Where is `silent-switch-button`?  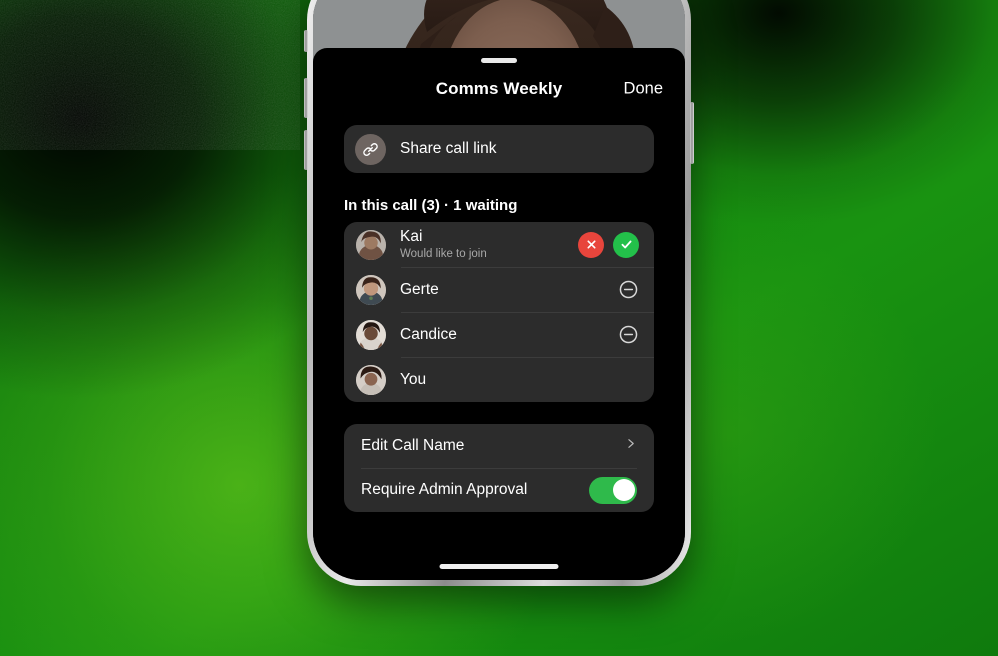
silent-switch-button is located at coordinates (306, 41).